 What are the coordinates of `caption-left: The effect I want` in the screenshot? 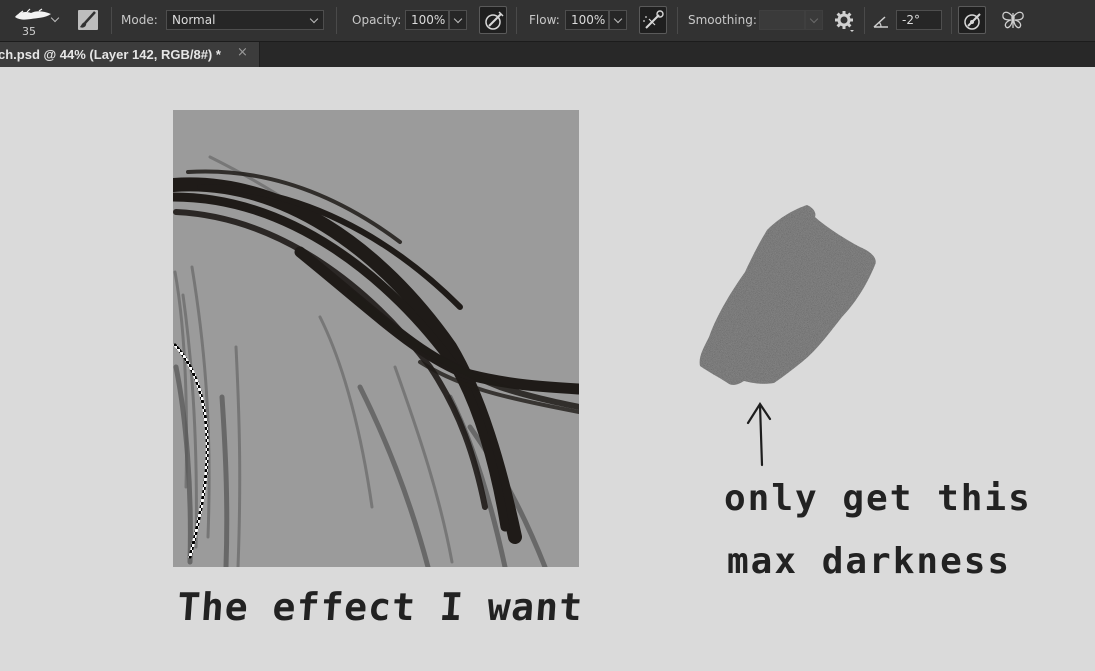 It's located at (380, 607).